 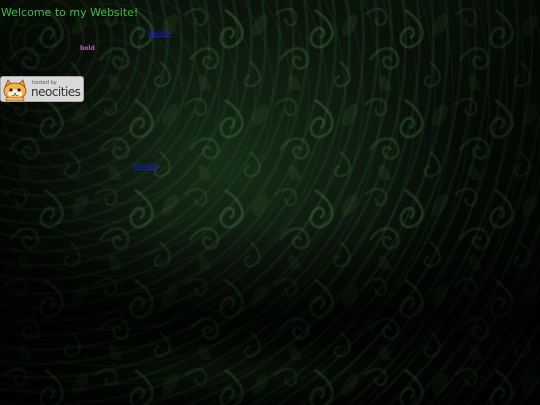 I want to click on bold-text: bold, so click(x=87, y=48).